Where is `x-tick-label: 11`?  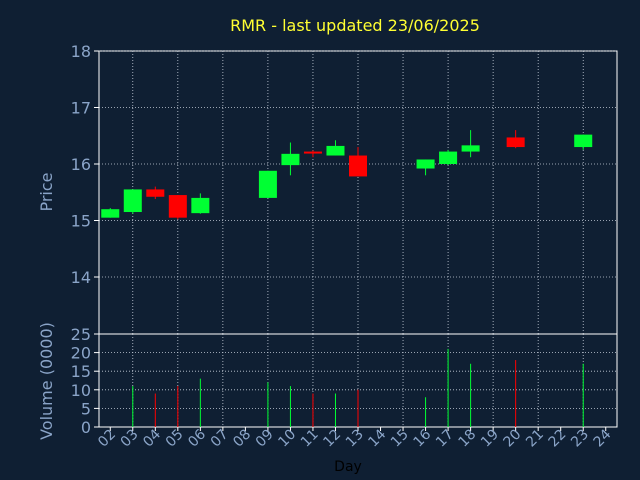
x-tick-label: 11 is located at coordinates (310, 439).